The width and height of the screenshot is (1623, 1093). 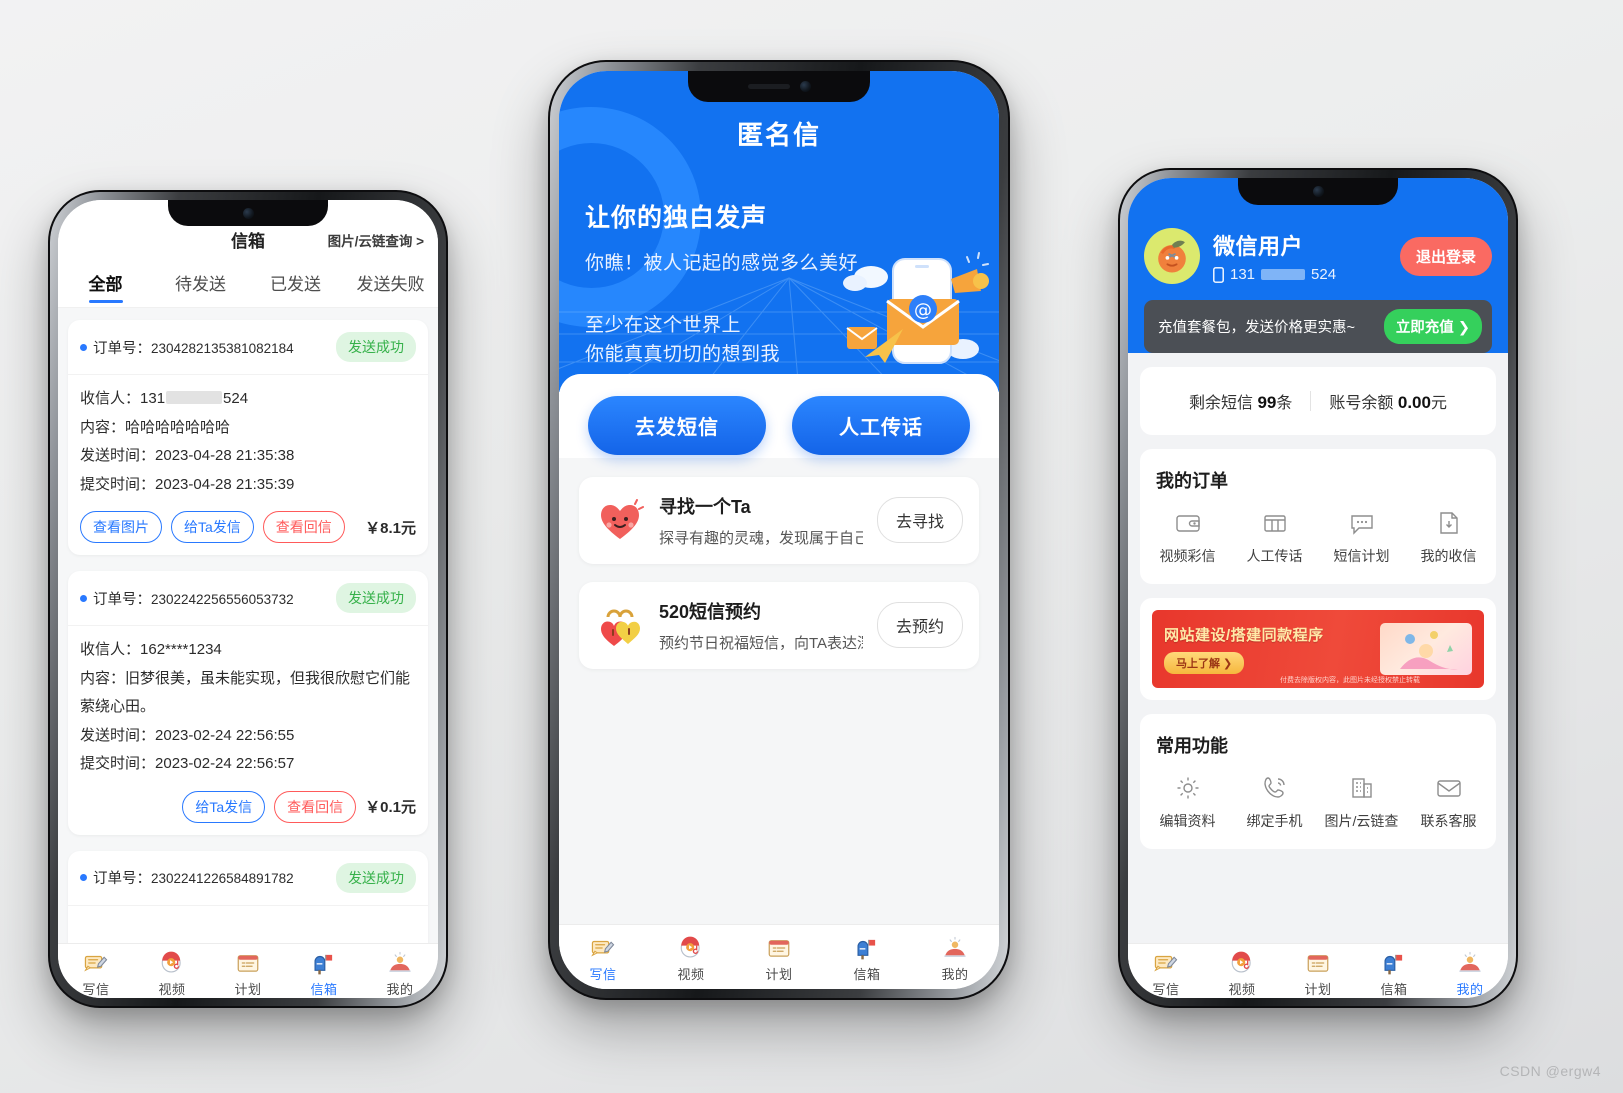 What do you see at coordinates (1448, 537) in the screenshot?
I see `order-entry-my-received: 我的收信` at bounding box center [1448, 537].